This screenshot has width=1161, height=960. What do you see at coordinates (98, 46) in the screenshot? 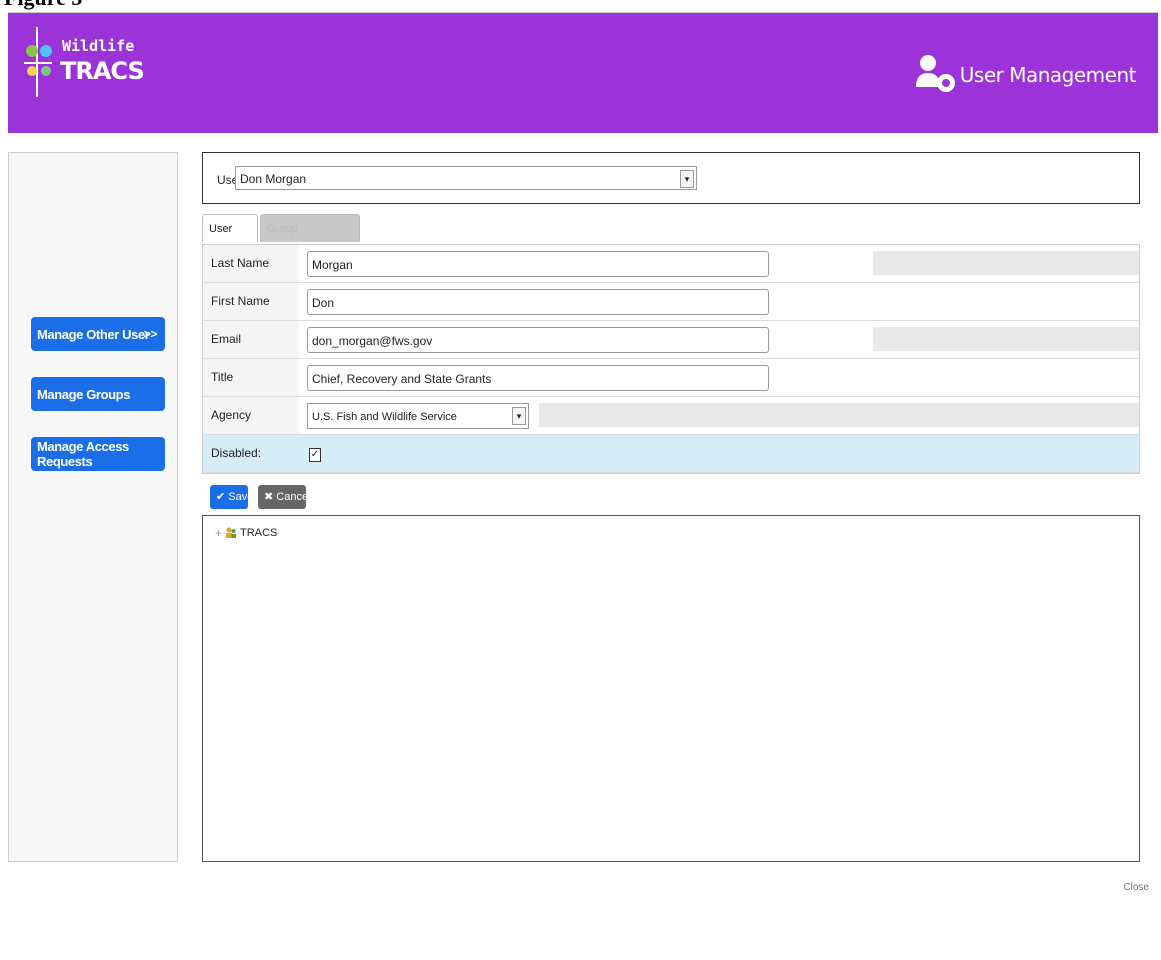
I see `logo-text-wildlife: Wildlife` at bounding box center [98, 46].